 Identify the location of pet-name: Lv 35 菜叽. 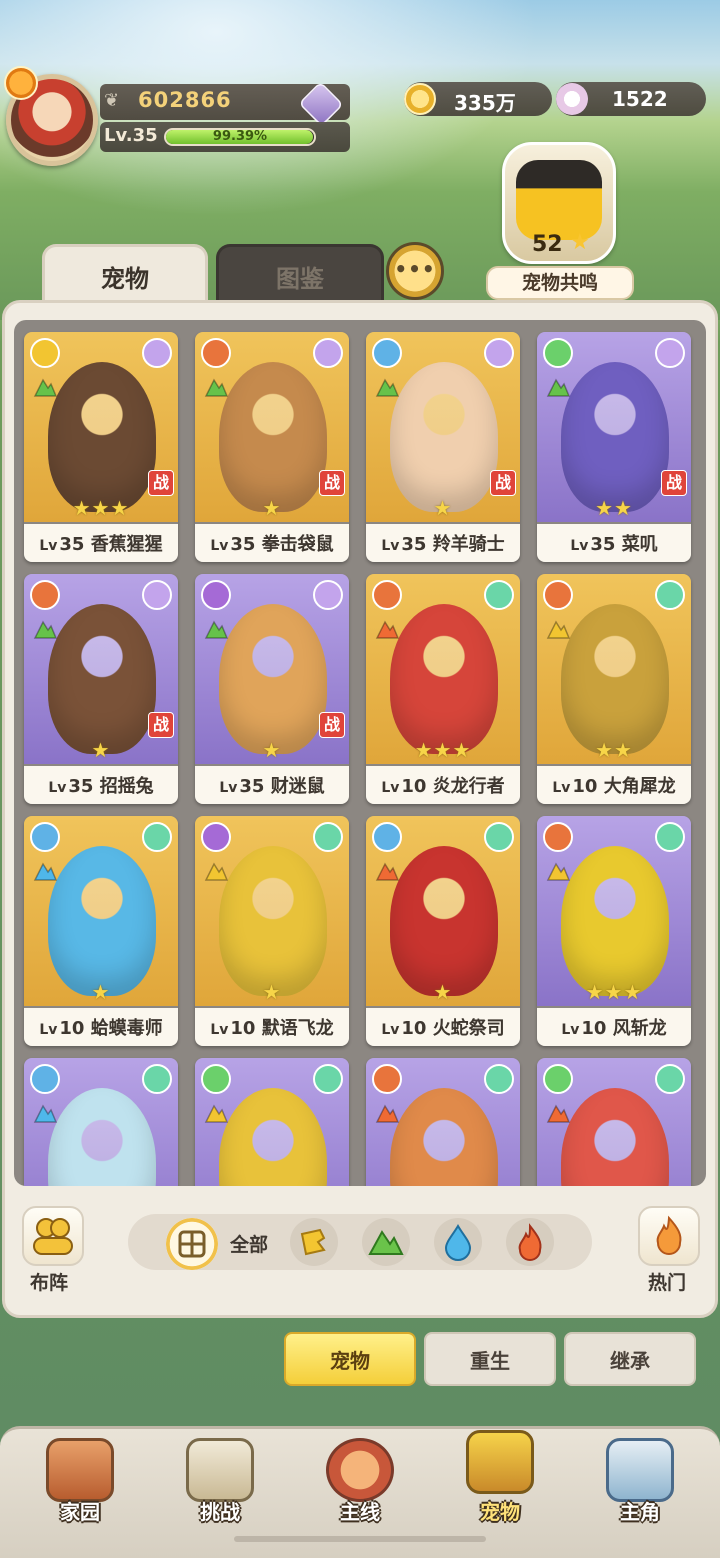
(614, 543).